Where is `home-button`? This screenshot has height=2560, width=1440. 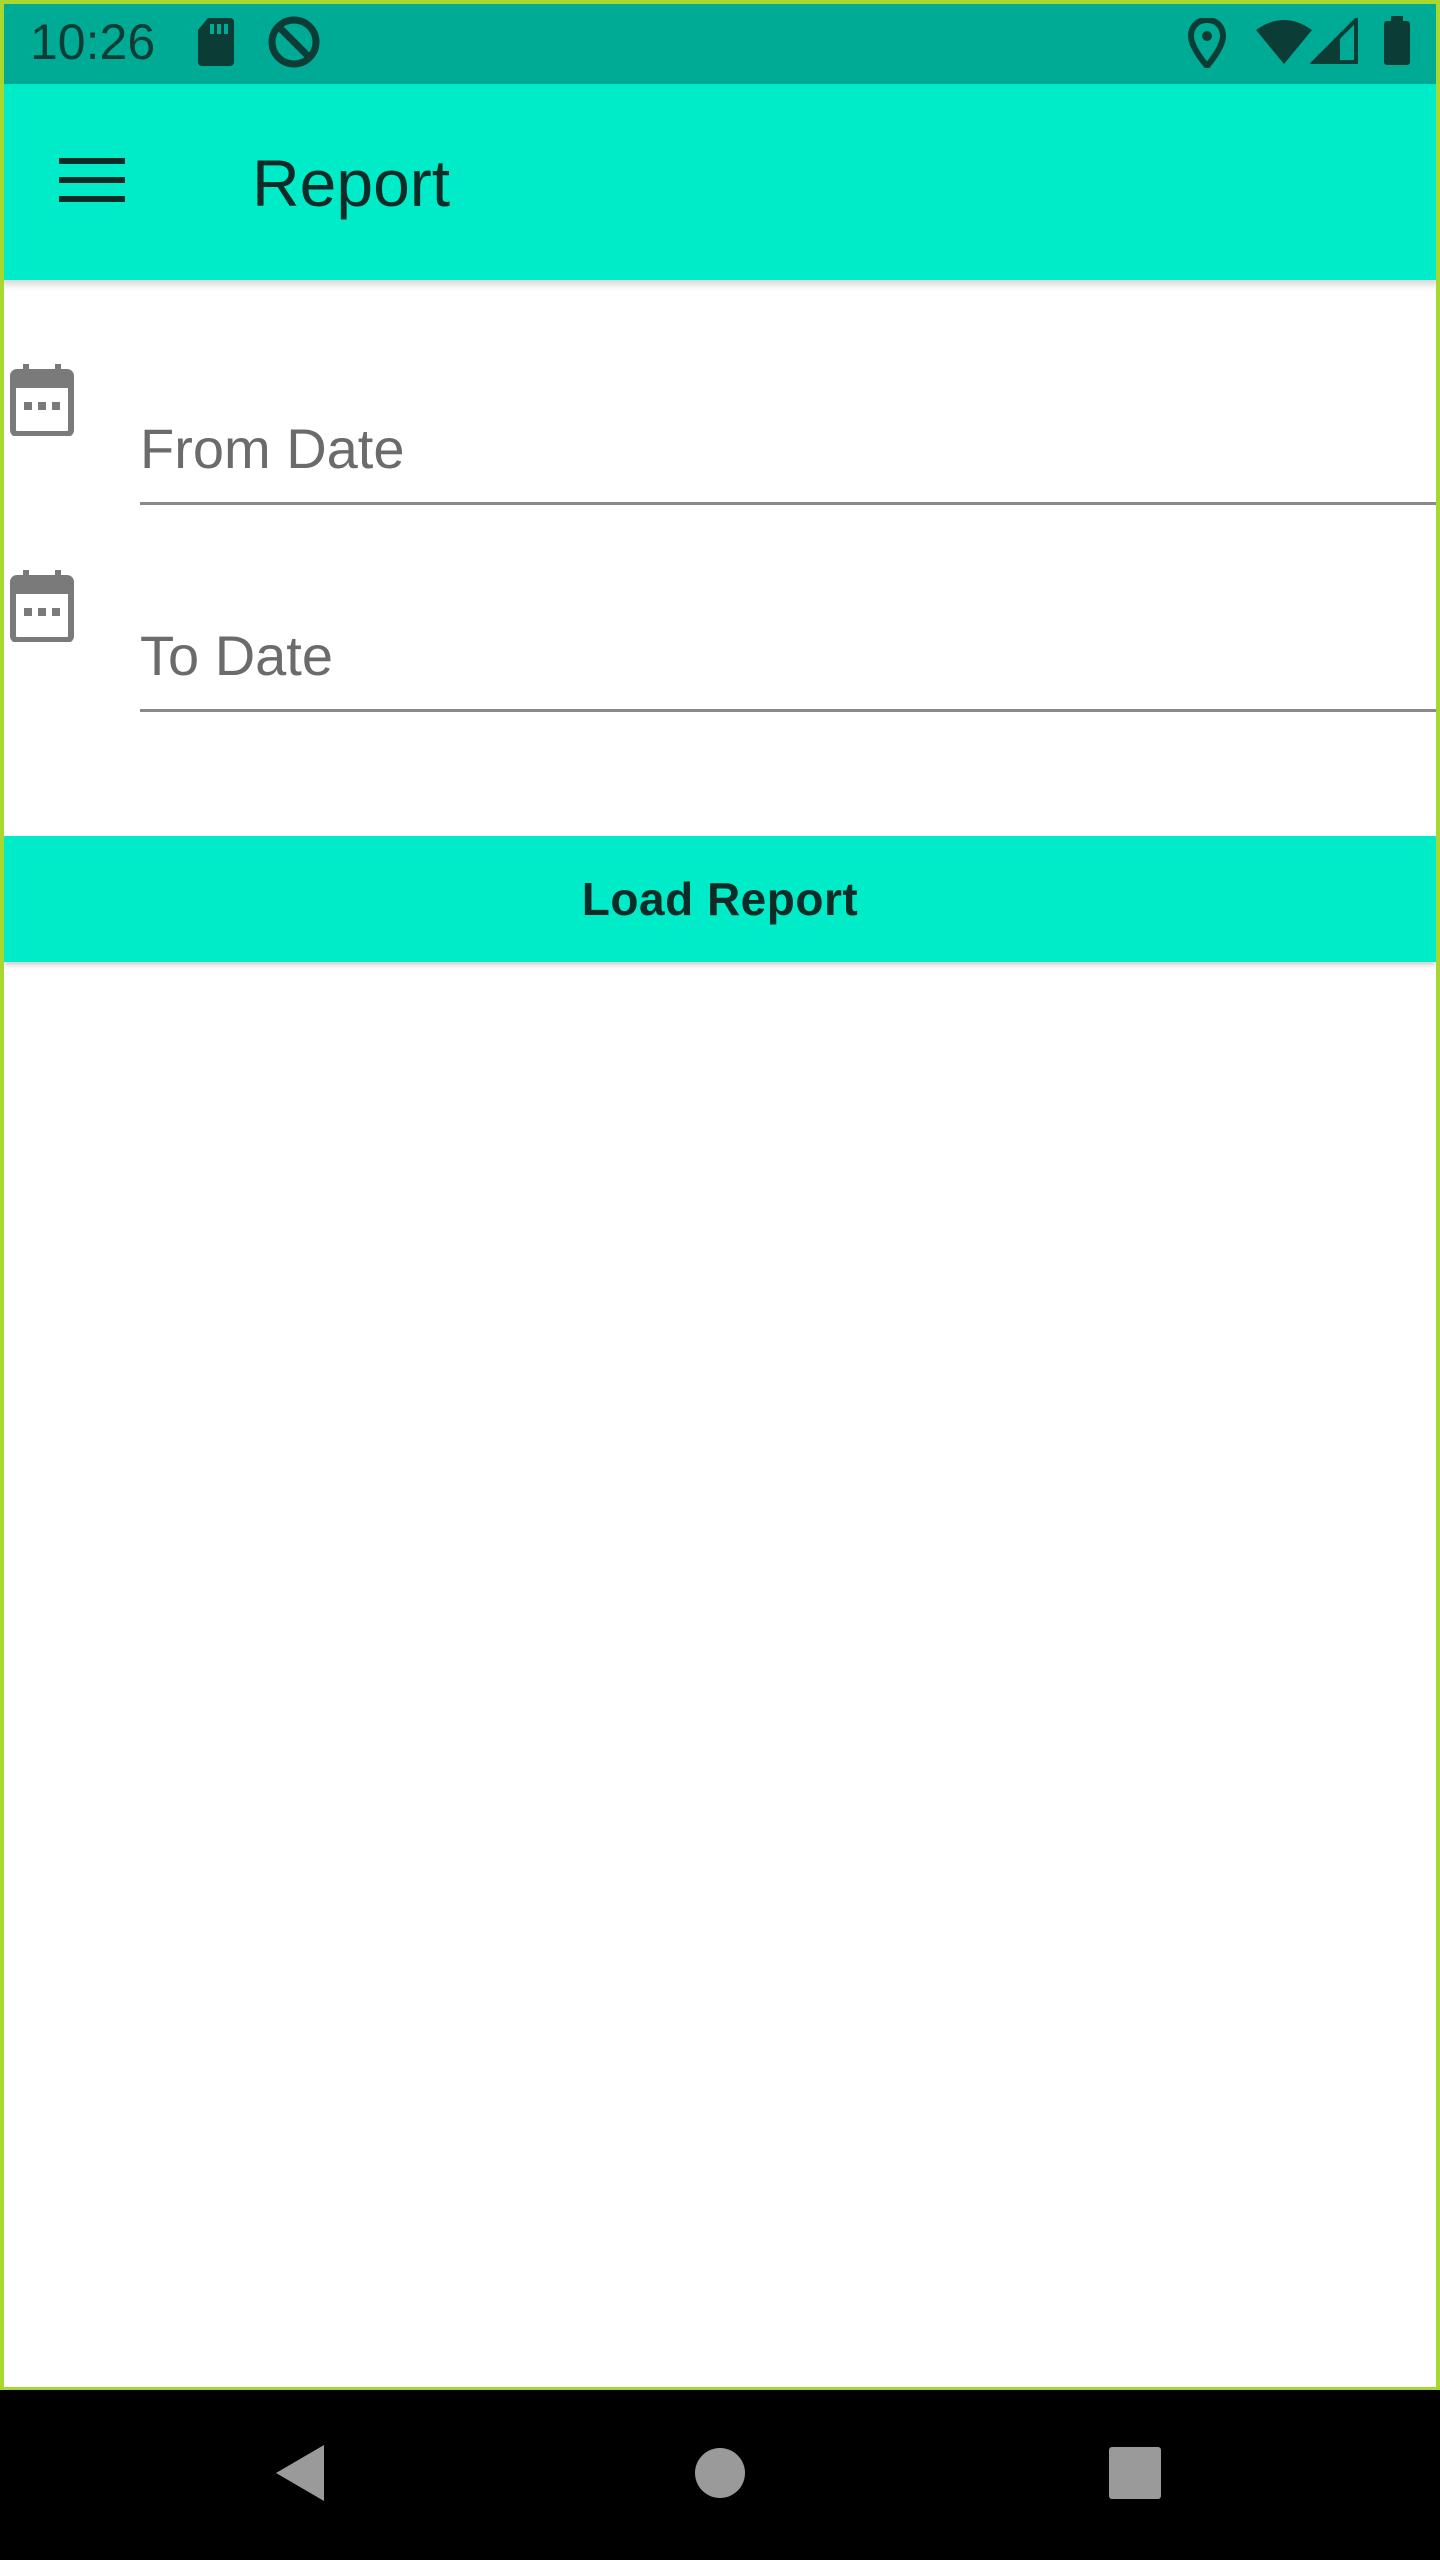
home-button is located at coordinates (720, 2475).